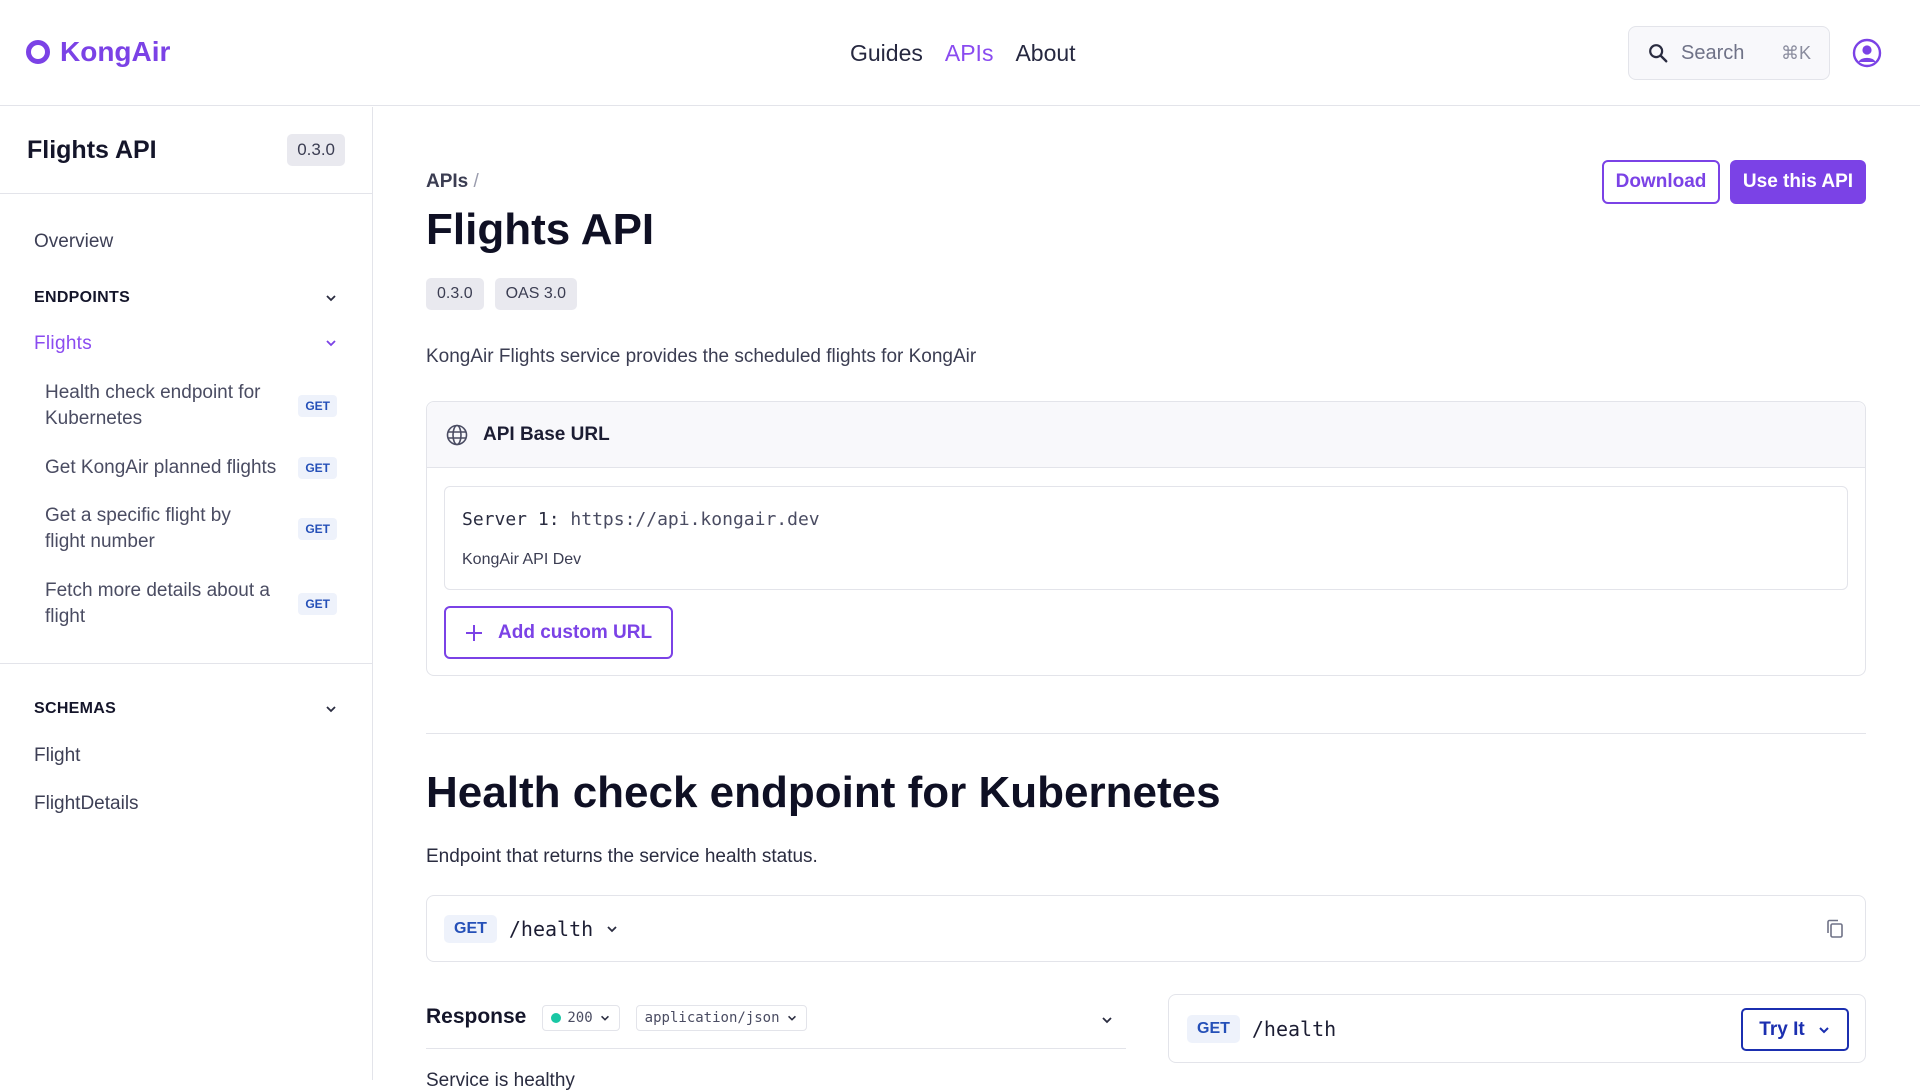  Describe the element at coordinates (536, 294) in the screenshot. I see `oas-badge: OAS 3.0` at that location.